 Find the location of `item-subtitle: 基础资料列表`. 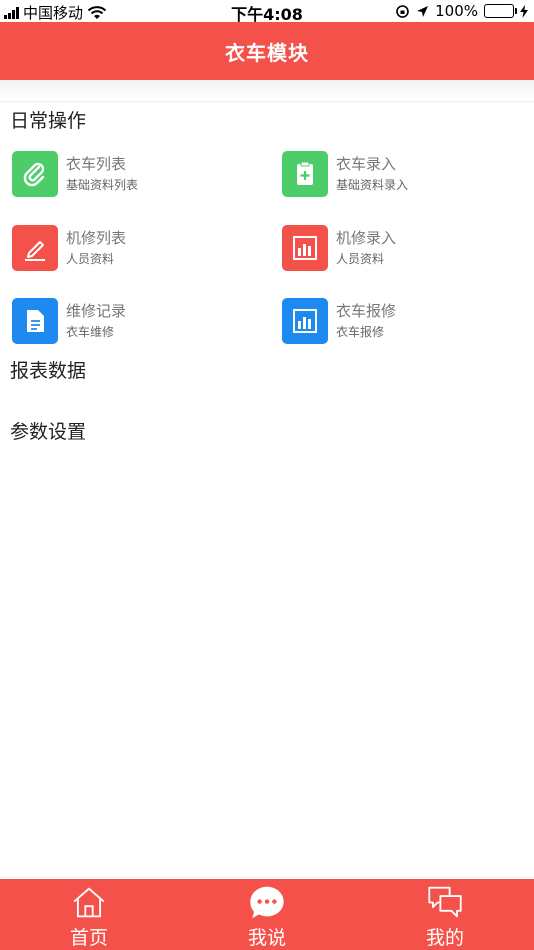

item-subtitle: 基础资料列表 is located at coordinates (102, 185).